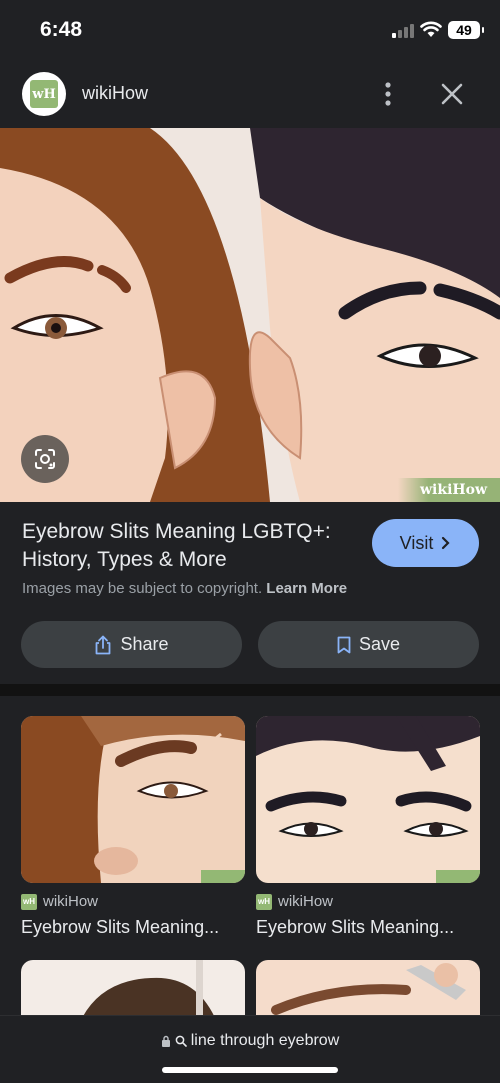 The width and height of the screenshot is (500, 1083). Describe the element at coordinates (250, 690) in the screenshot. I see `section-divider` at that location.